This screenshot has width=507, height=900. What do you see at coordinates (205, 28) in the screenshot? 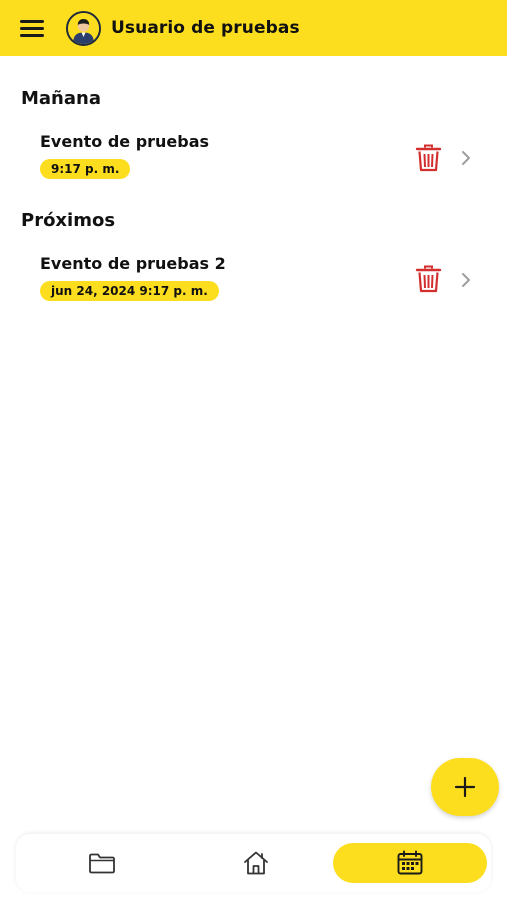
I see `app-title: Usuario de pruebas` at bounding box center [205, 28].